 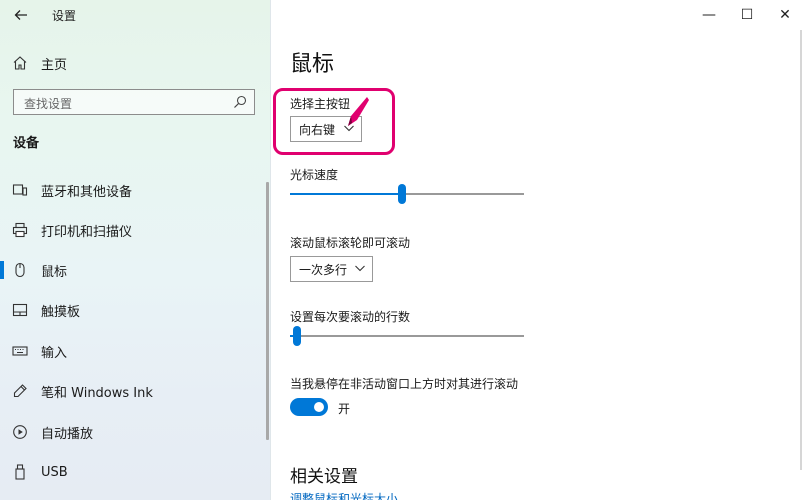 I want to click on search-placeholder: 查找设置, so click(x=48, y=104).